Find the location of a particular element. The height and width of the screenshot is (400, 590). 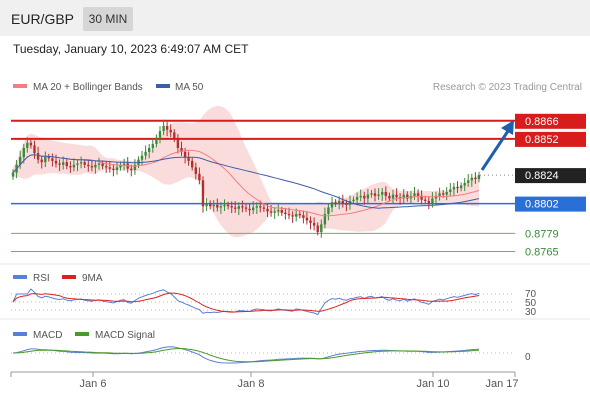

rsi-levels: 70 50 30 is located at coordinates (274, 303).